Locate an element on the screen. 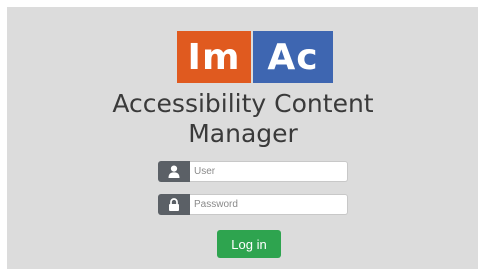  lock-icon-glyph is located at coordinates (174, 204).